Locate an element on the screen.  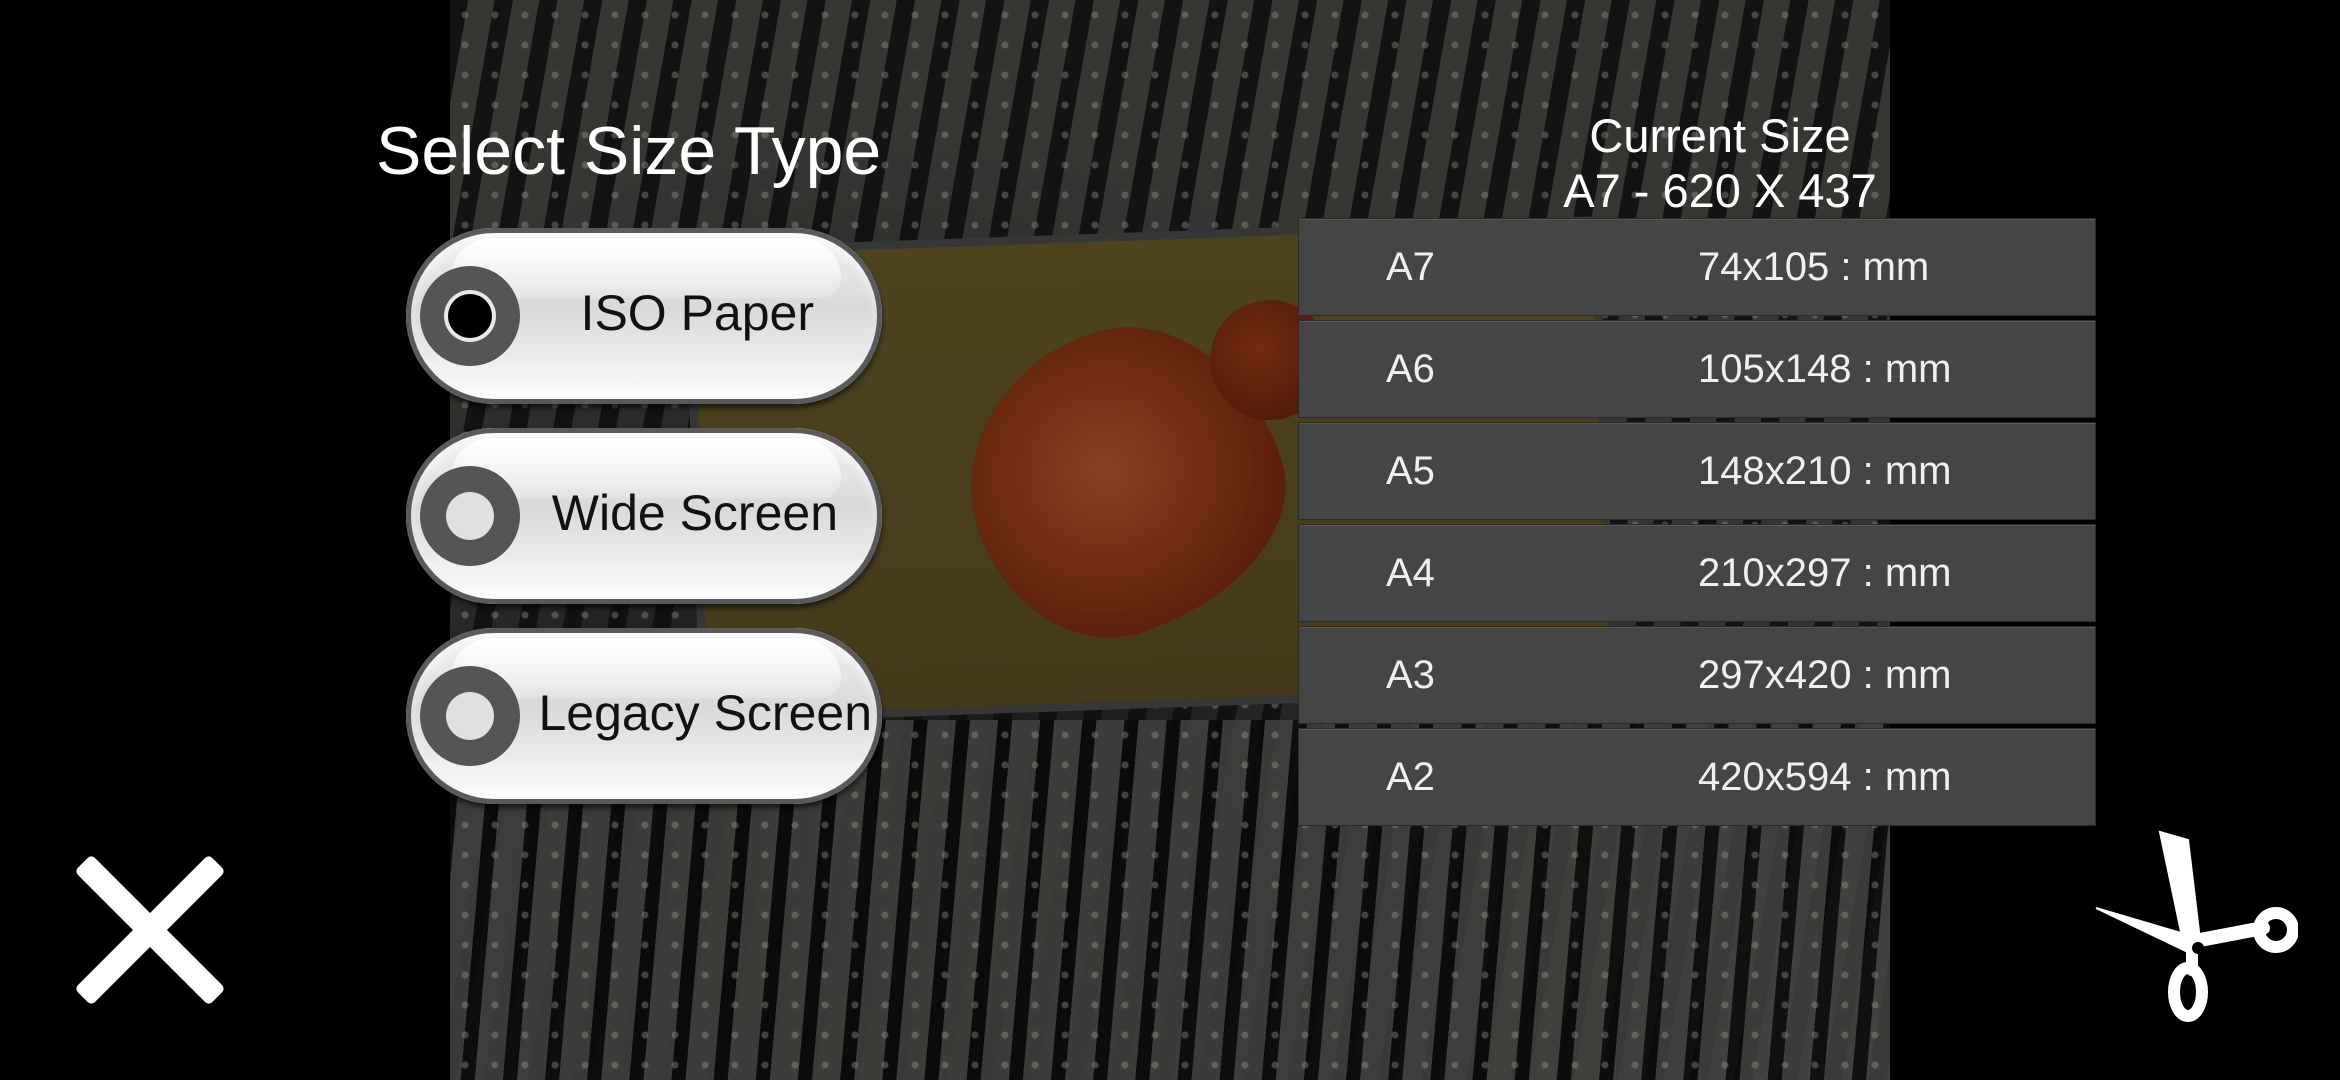
size-row-a3: A3 297x420 : mm is located at coordinates (1697, 675).